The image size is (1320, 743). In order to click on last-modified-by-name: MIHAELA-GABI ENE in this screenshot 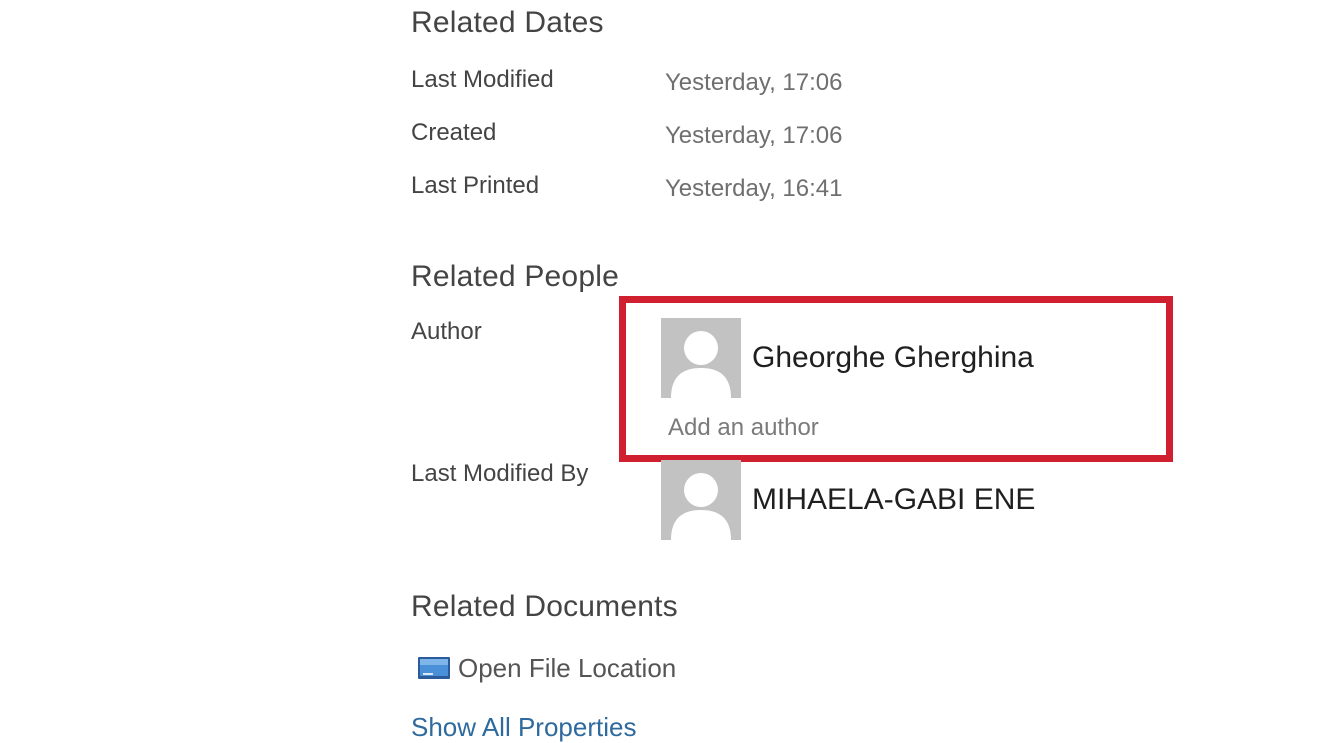, I will do `click(893, 500)`.